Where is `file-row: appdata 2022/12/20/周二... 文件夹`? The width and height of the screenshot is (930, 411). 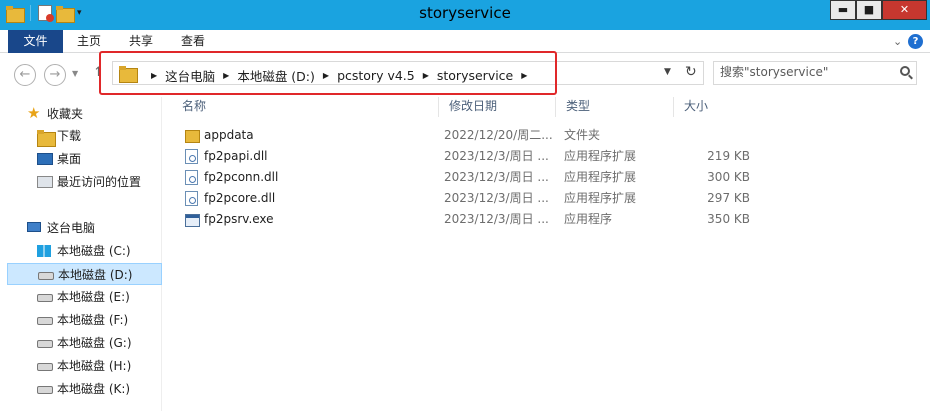 file-row: appdata 2022/12/20/周二... 文件夹 is located at coordinates (463, 135).